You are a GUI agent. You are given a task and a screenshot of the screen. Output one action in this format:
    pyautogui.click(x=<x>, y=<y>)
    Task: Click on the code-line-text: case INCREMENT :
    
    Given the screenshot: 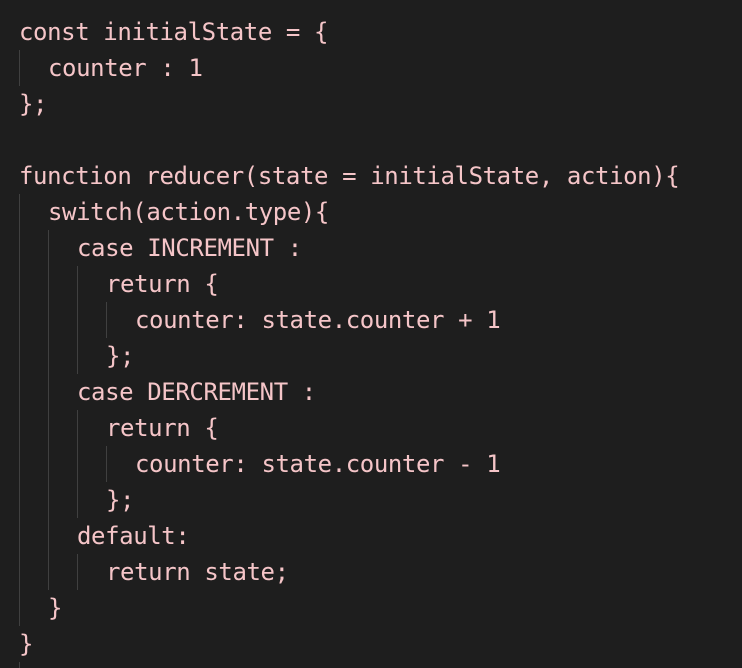 What is the action you would take?
    pyautogui.click(x=189, y=248)
    